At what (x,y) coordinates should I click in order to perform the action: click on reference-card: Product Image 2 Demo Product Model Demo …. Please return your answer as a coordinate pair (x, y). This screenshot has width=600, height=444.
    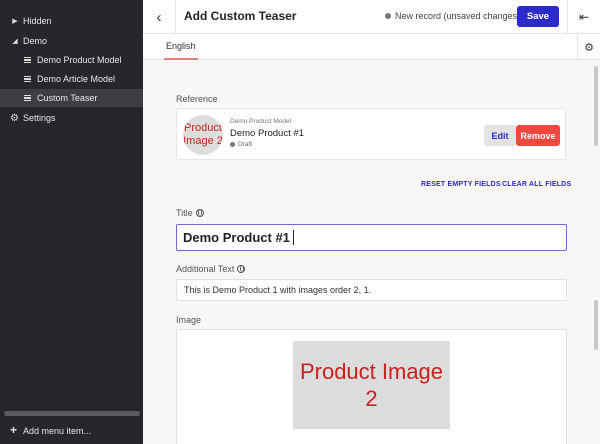
    Looking at the image, I should click on (371, 134).